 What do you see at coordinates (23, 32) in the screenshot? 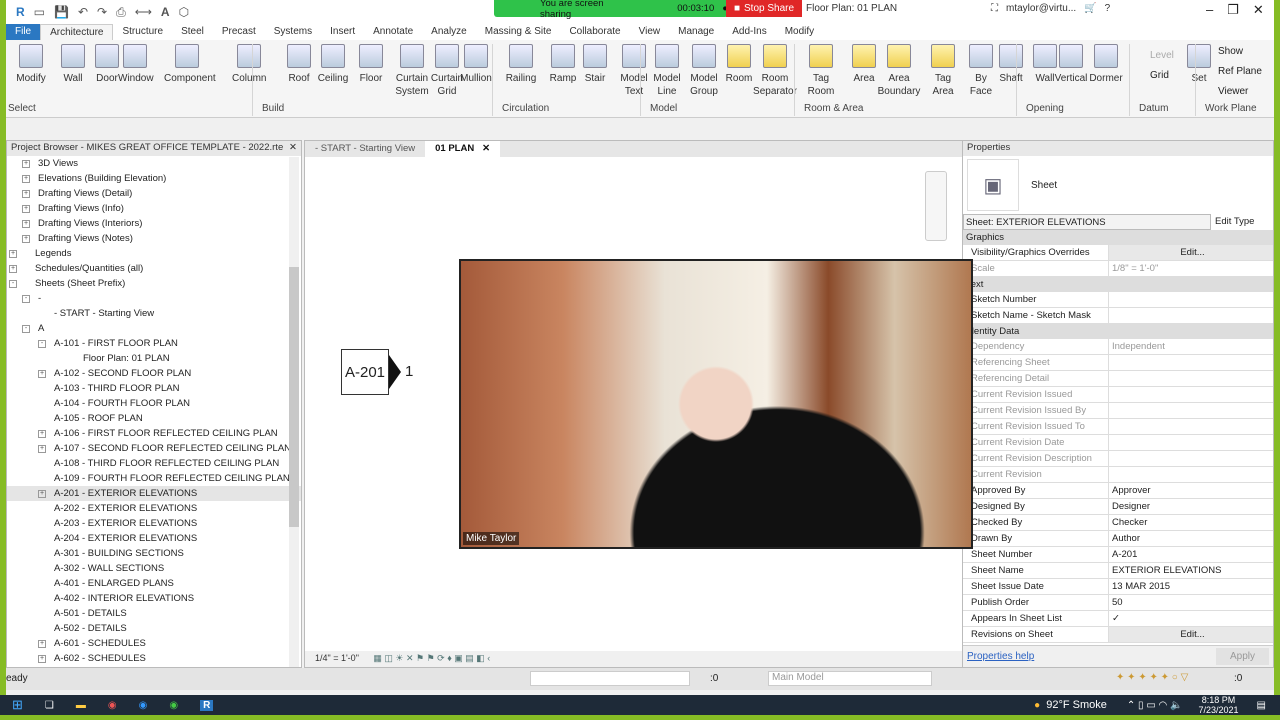
I see `tab-file: File` at bounding box center [23, 32].